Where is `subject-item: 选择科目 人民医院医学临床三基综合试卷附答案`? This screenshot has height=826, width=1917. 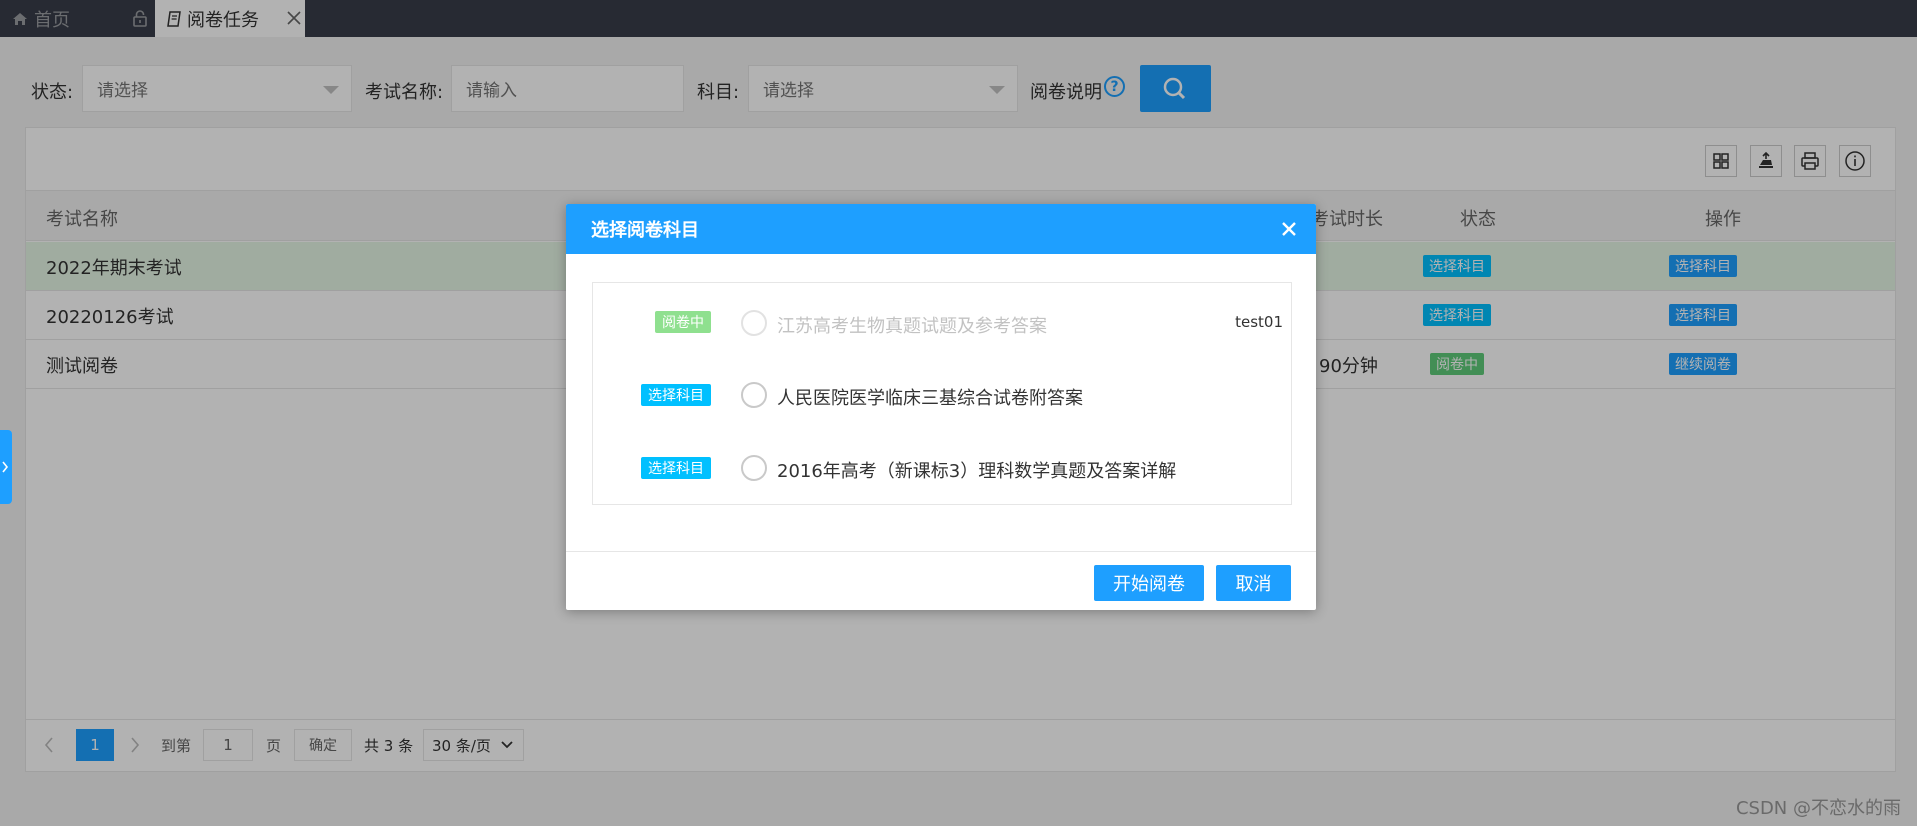 subject-item: 选择科目 人民医院医学临床三基综合试卷附答案 is located at coordinates (942, 395).